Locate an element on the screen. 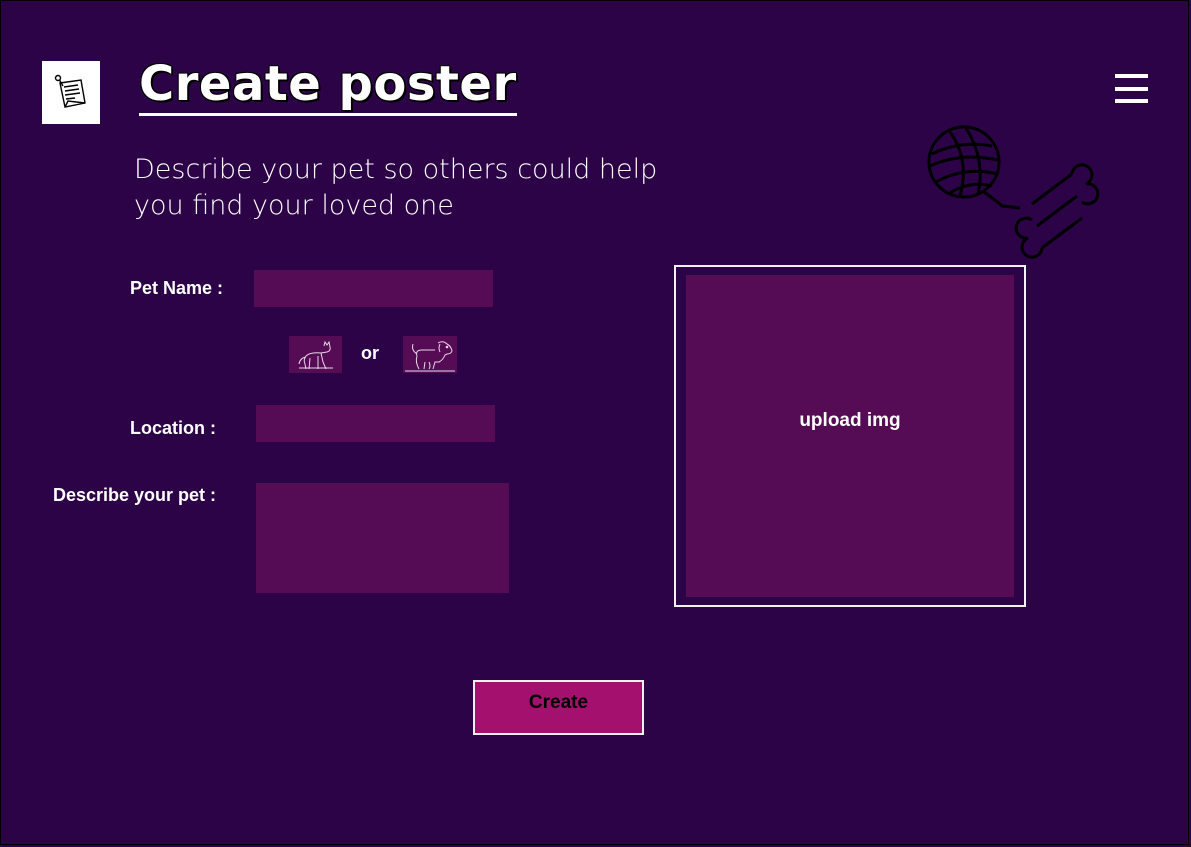  yarn-and-bone-decoration is located at coordinates (1013, 192).